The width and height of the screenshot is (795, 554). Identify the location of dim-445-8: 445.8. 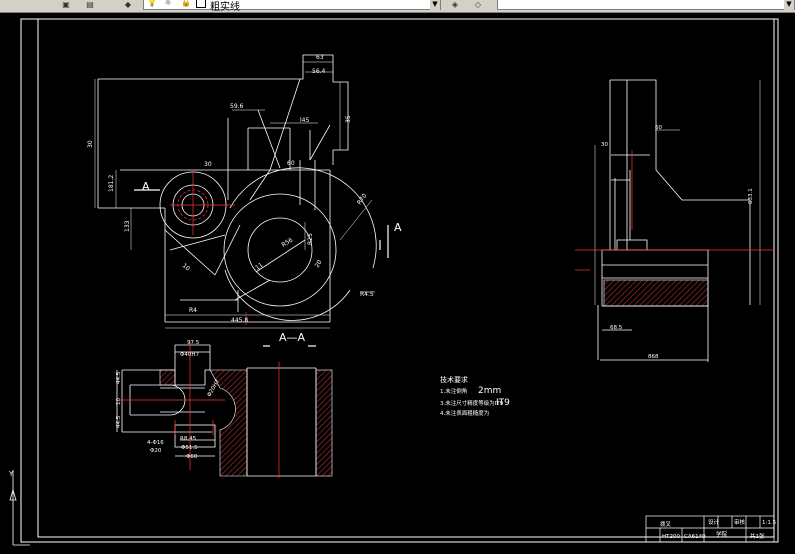
(239, 320).